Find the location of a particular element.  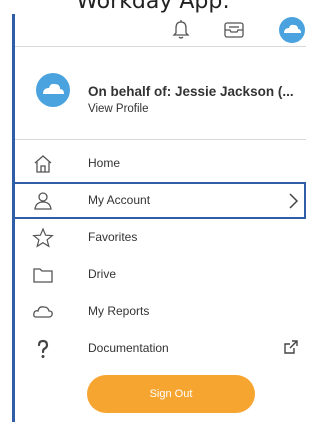

menu-item-my-account: My Account is located at coordinates (160, 200).